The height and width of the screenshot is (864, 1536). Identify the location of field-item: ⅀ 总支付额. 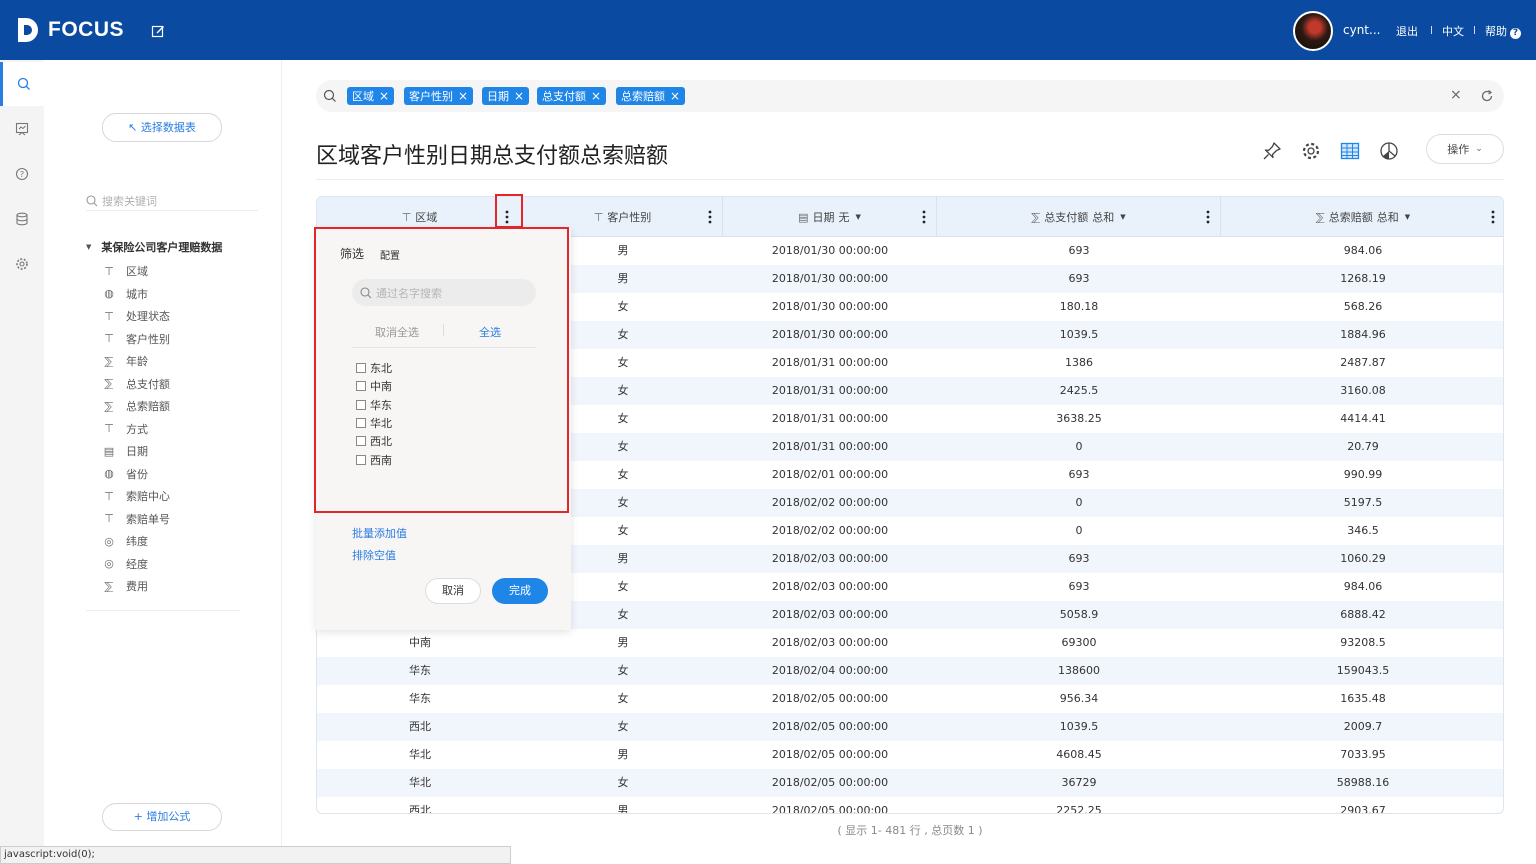
(136, 384).